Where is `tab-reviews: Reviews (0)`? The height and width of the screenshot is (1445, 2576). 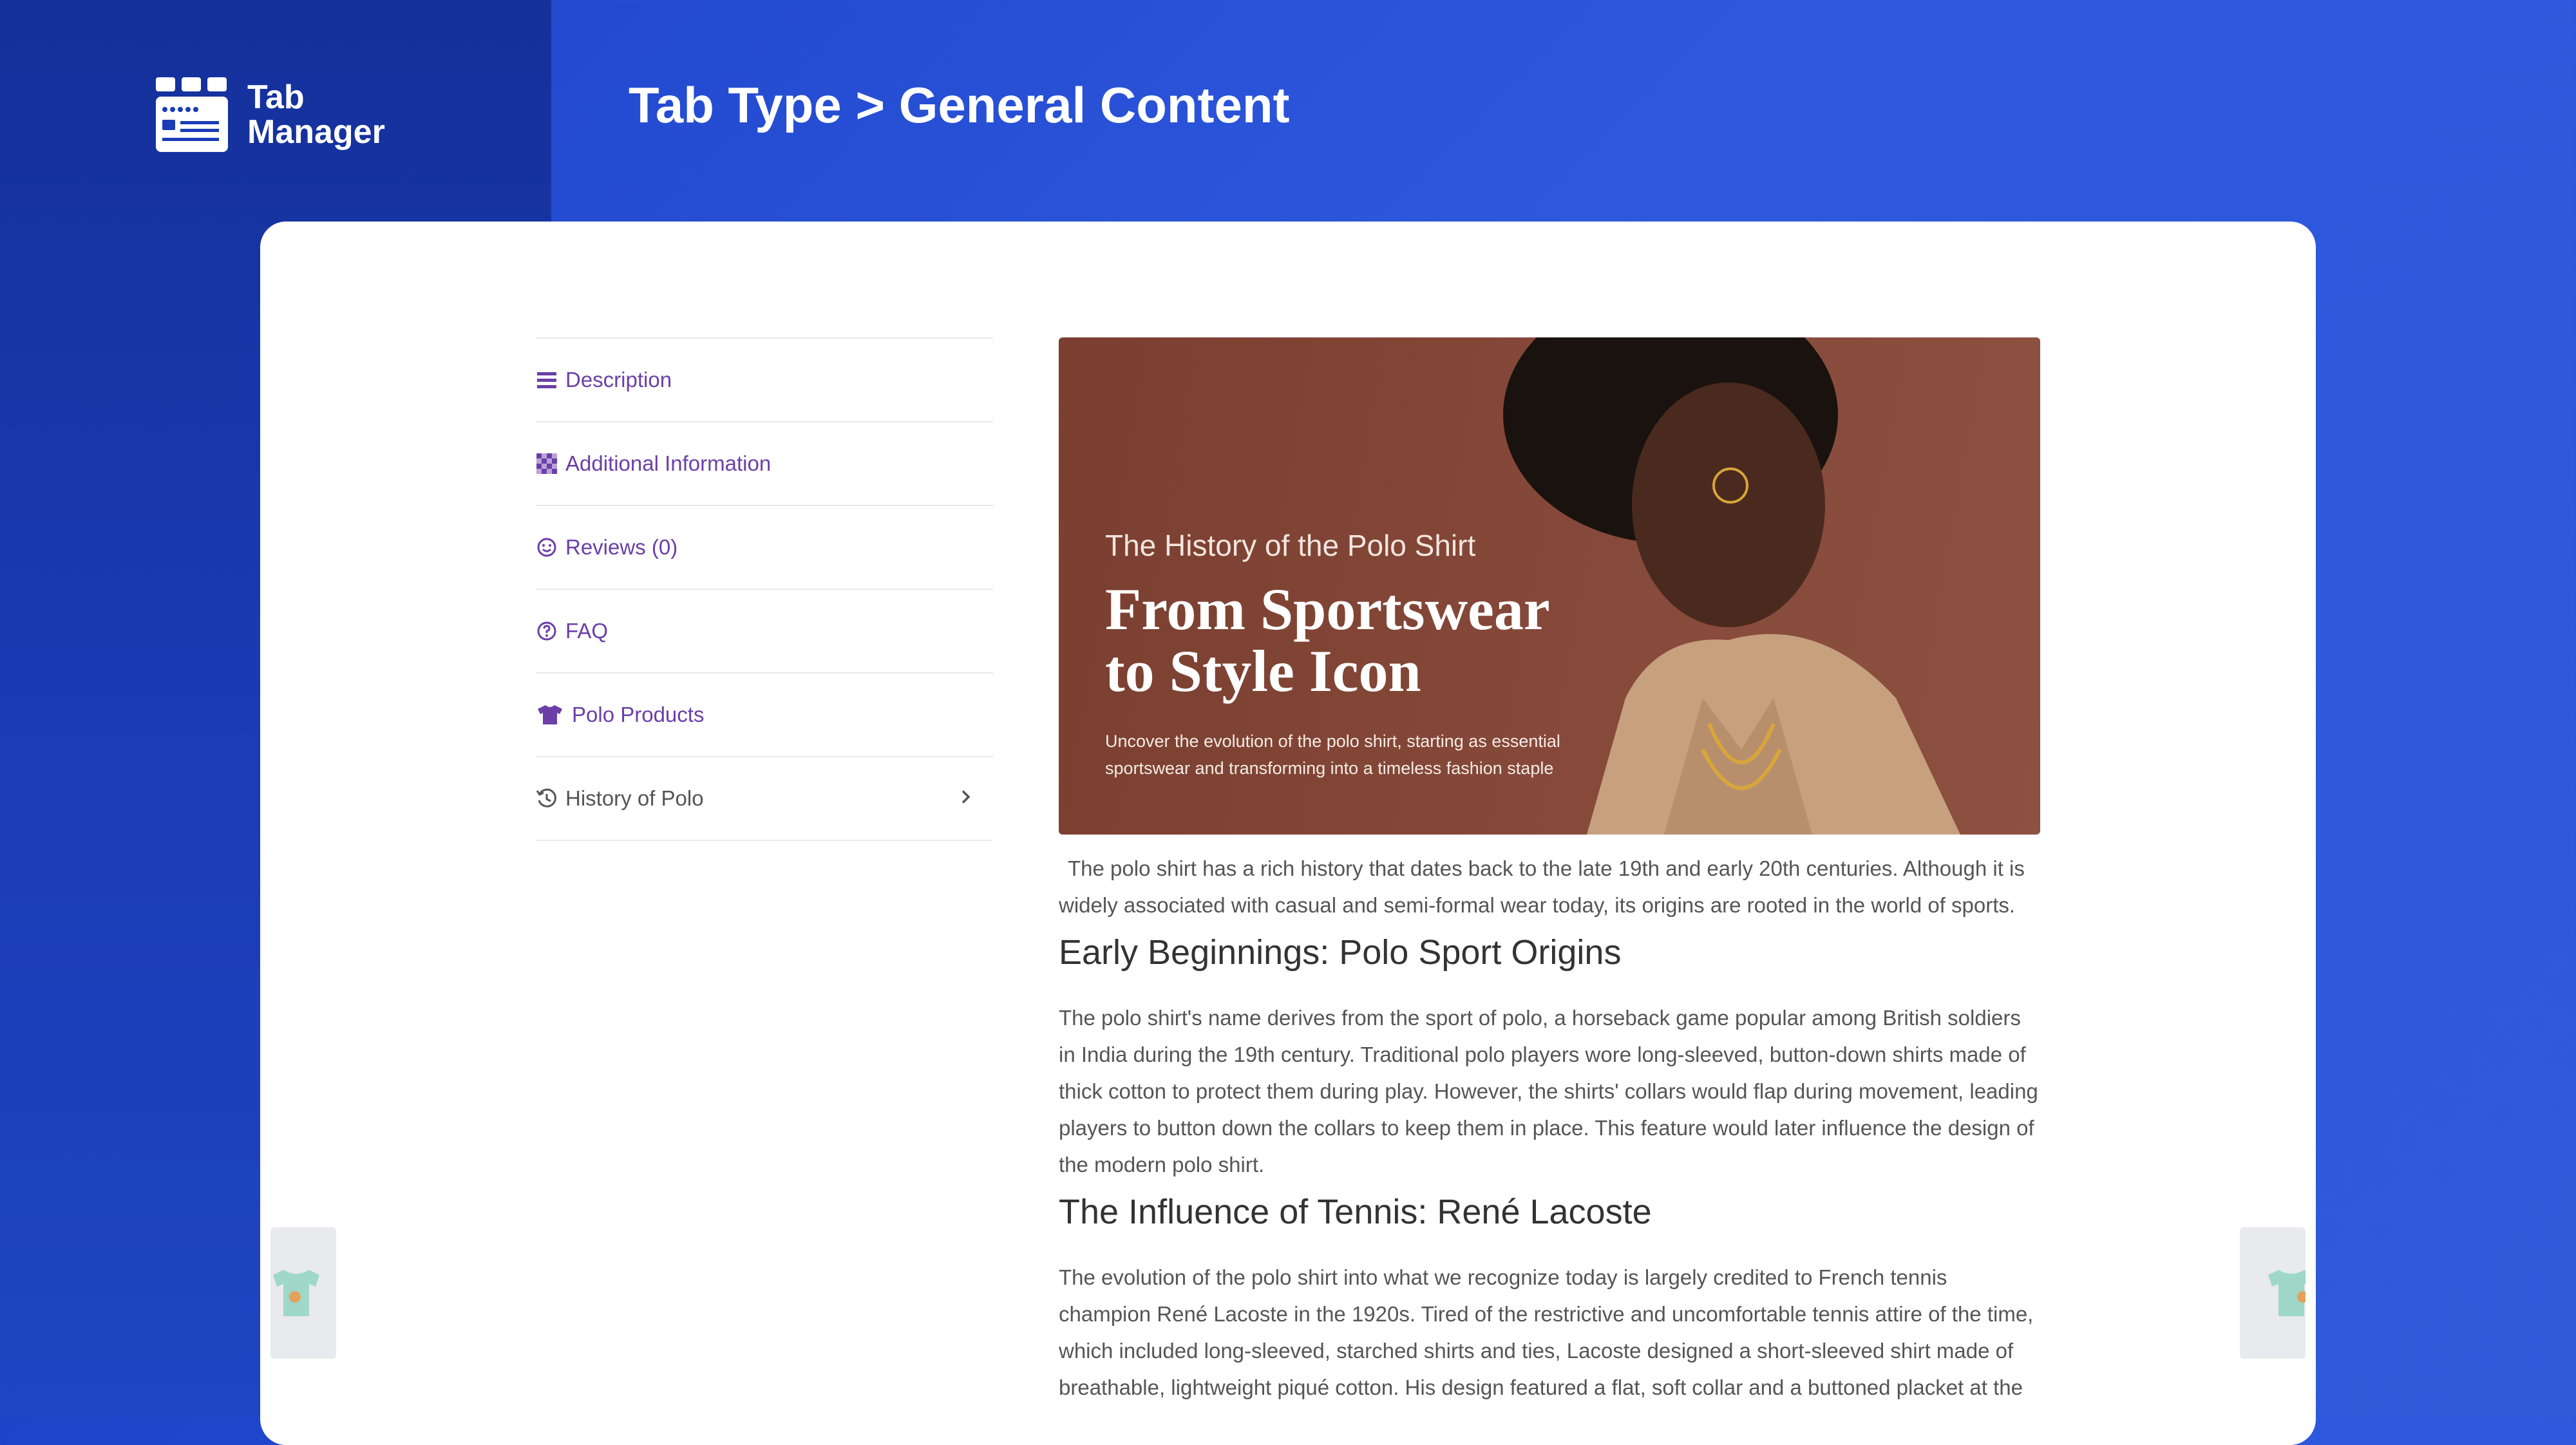 tab-reviews: Reviews (0) is located at coordinates (764, 547).